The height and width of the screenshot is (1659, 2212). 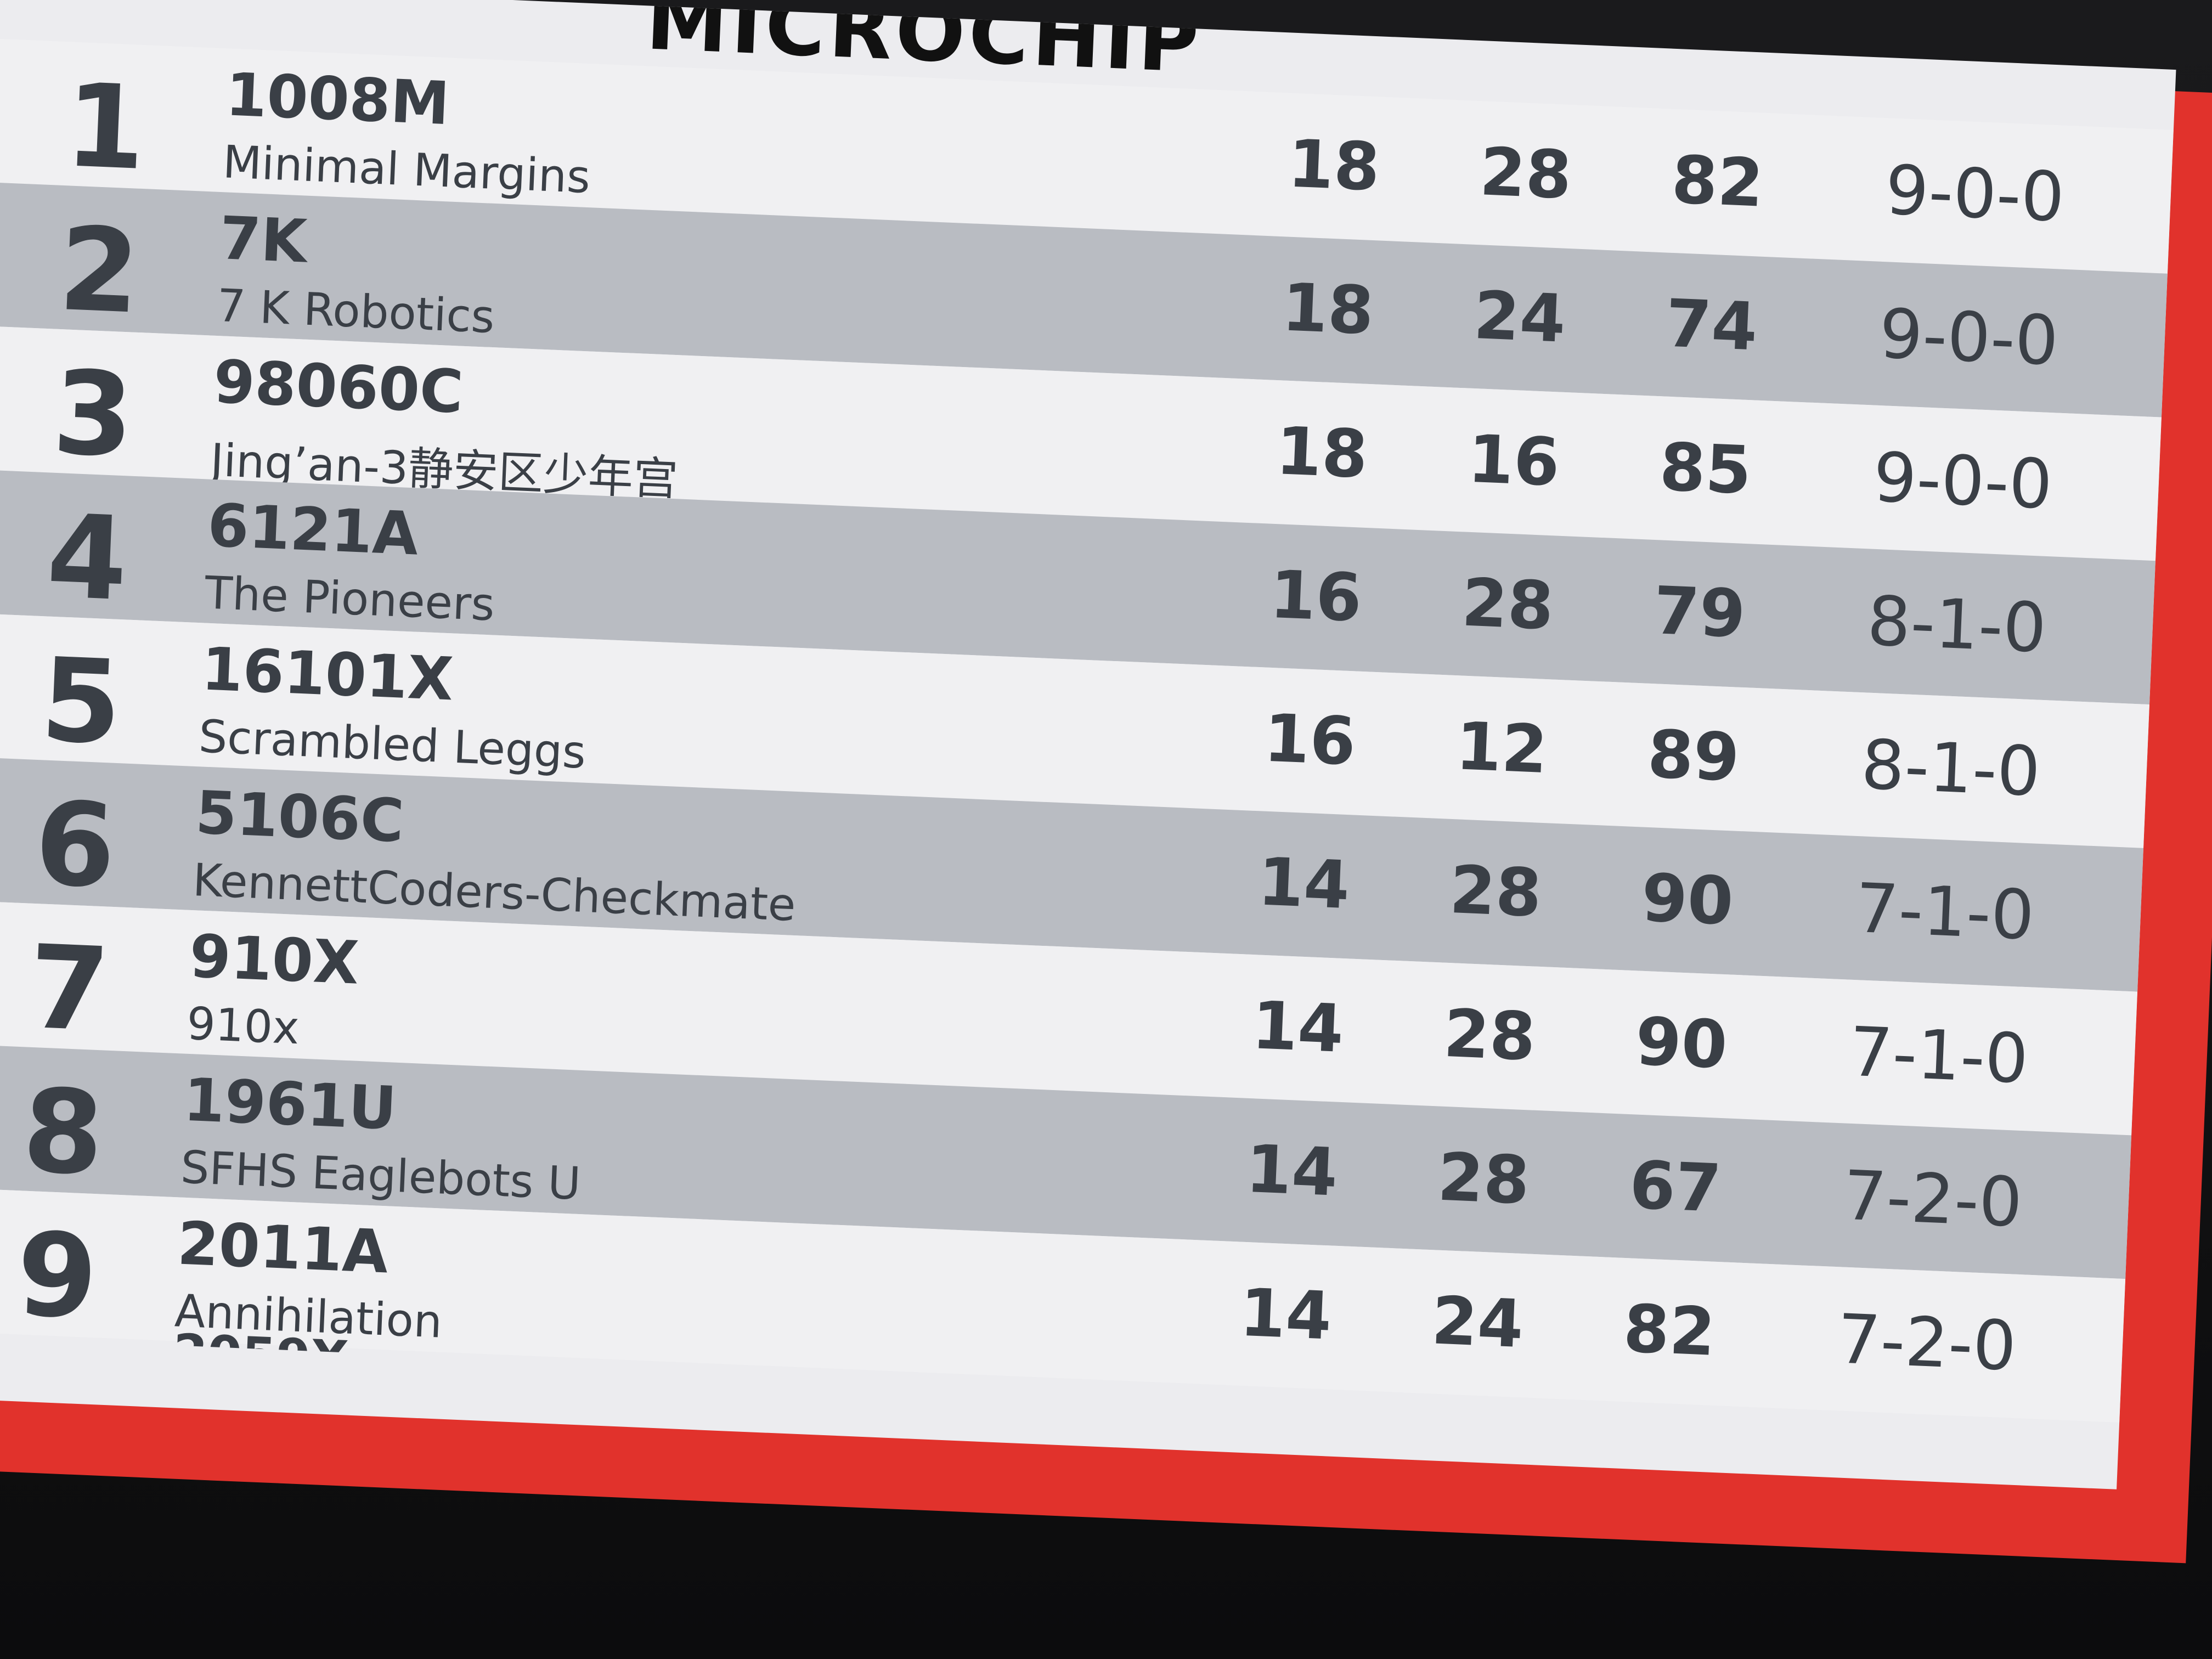 What do you see at coordinates (243, 1026) in the screenshot?
I see `team-name: 910x` at bounding box center [243, 1026].